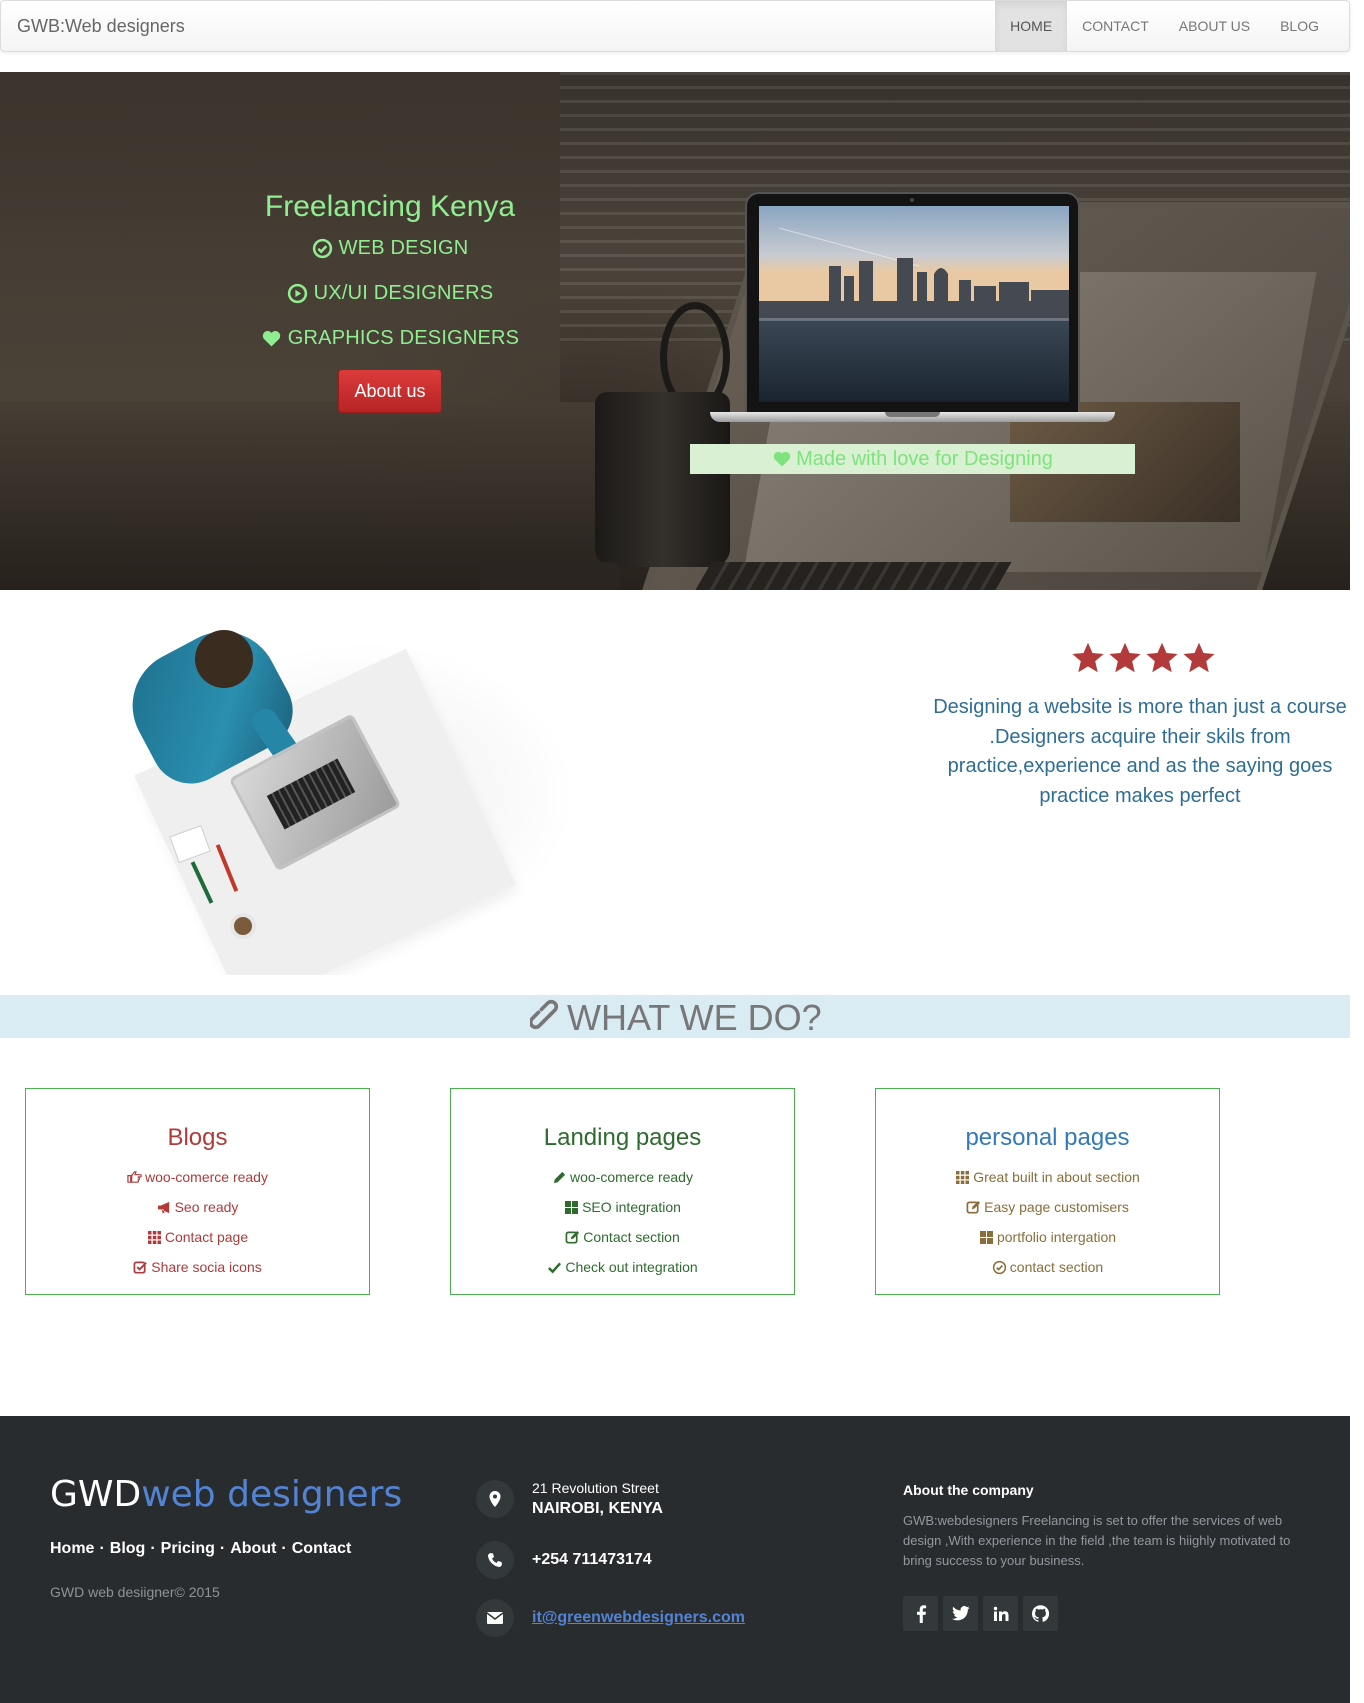 The height and width of the screenshot is (1703, 1364). I want to click on nav-item-about-us: ABOUT US, so click(1214, 26).